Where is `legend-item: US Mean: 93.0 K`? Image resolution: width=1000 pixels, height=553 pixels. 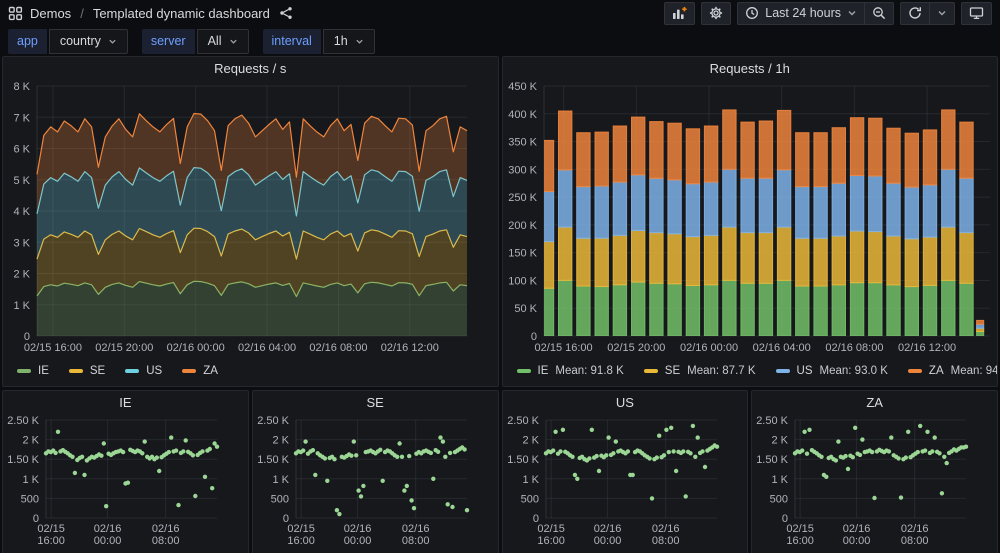
legend-item: US Mean: 93.0 K is located at coordinates (831, 371).